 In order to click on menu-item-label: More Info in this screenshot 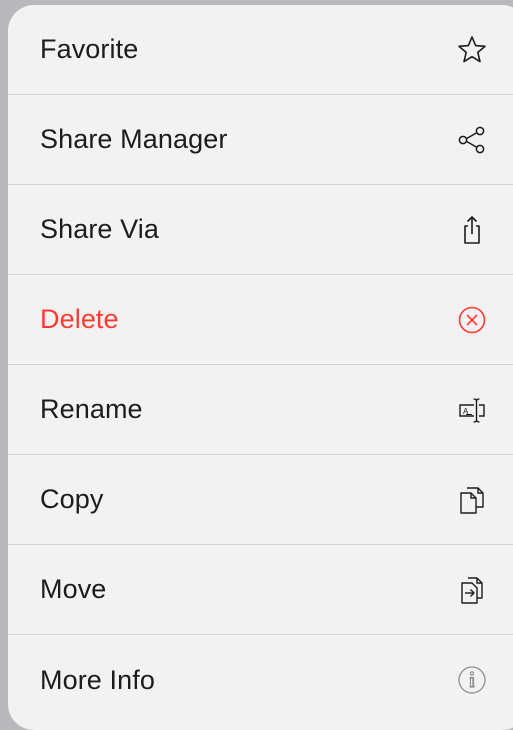, I will do `click(97, 679)`.